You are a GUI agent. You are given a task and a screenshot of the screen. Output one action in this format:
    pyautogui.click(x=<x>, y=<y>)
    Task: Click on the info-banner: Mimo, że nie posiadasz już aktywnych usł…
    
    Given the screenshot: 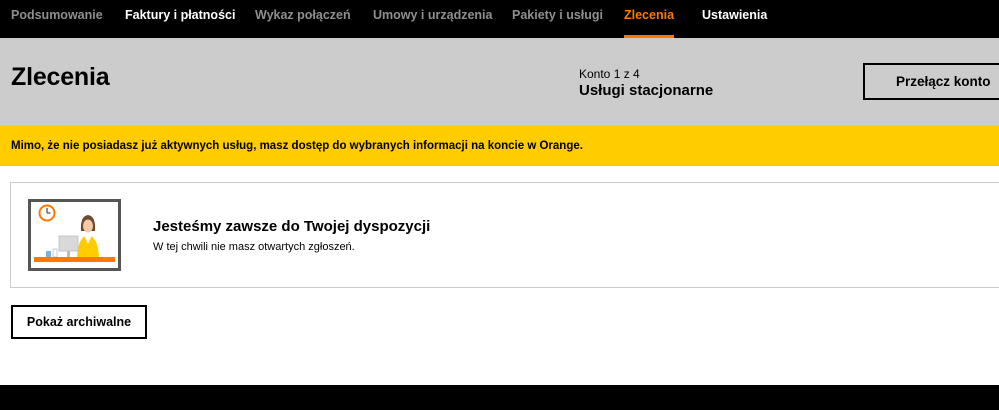 What is the action you would take?
    pyautogui.click(x=499, y=146)
    